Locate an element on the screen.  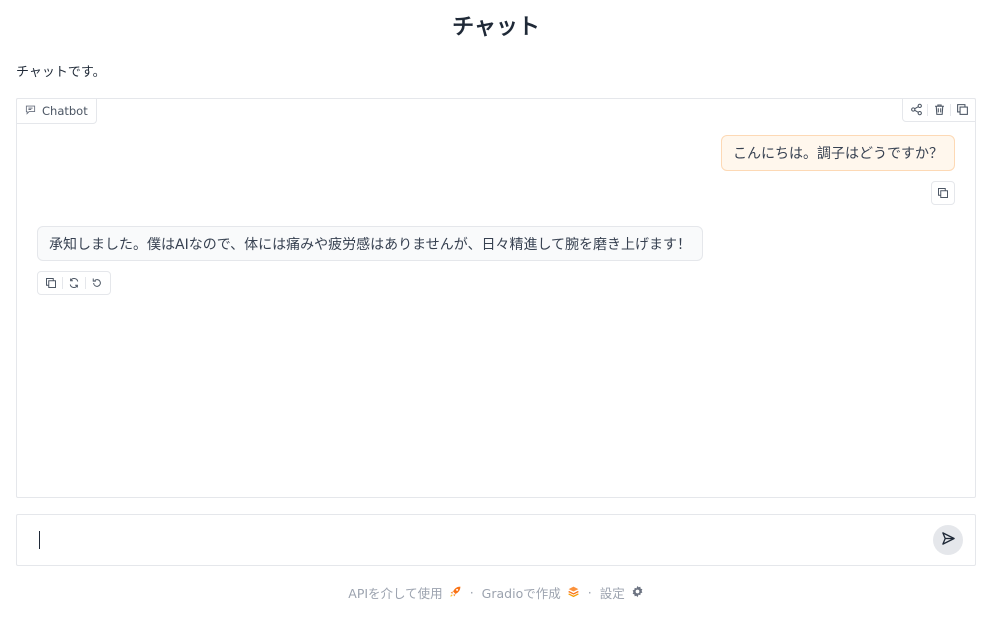
settings-link-label: 設定 is located at coordinates (612, 593).